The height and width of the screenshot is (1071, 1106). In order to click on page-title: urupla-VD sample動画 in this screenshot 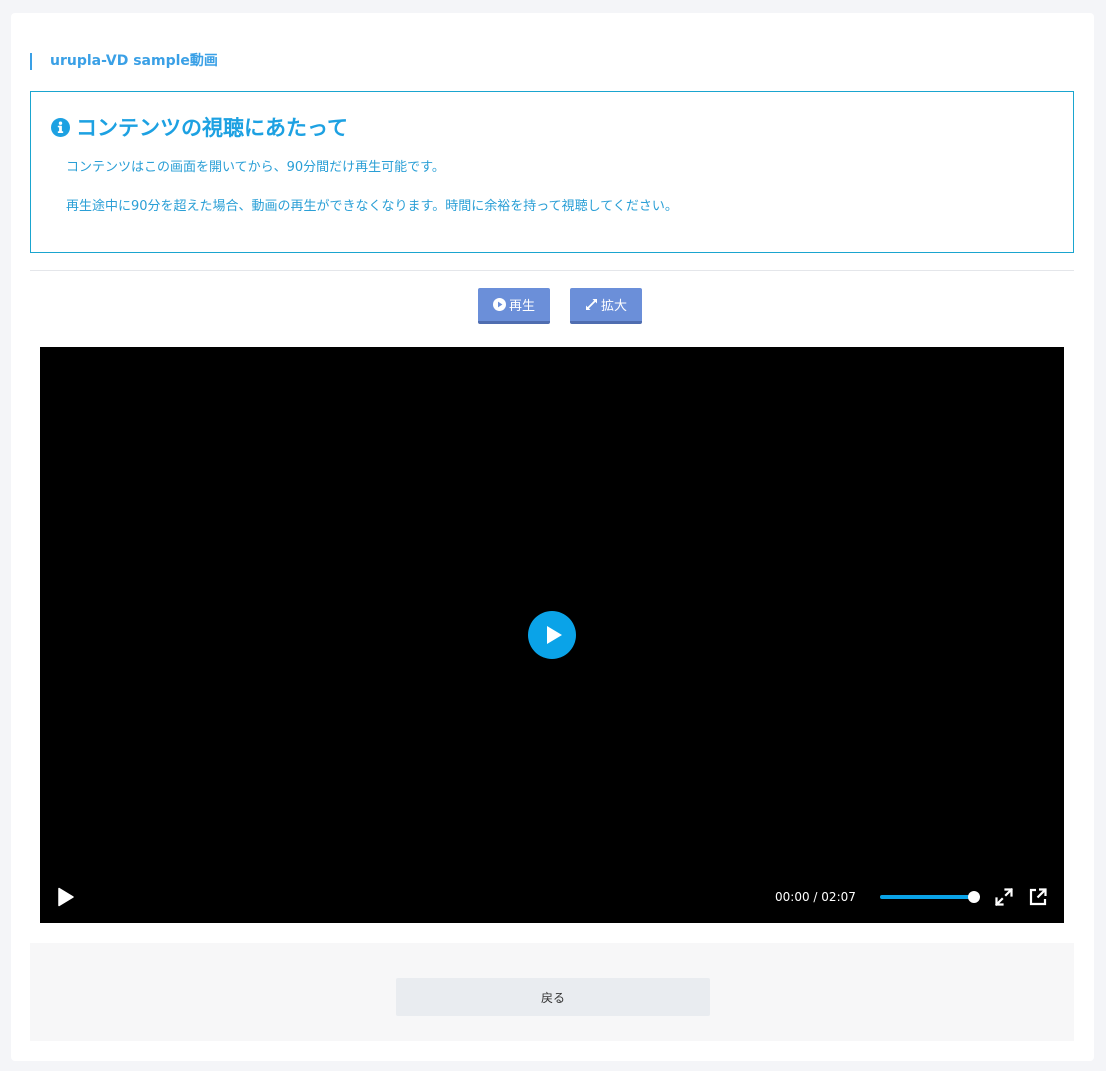, I will do `click(124, 61)`.